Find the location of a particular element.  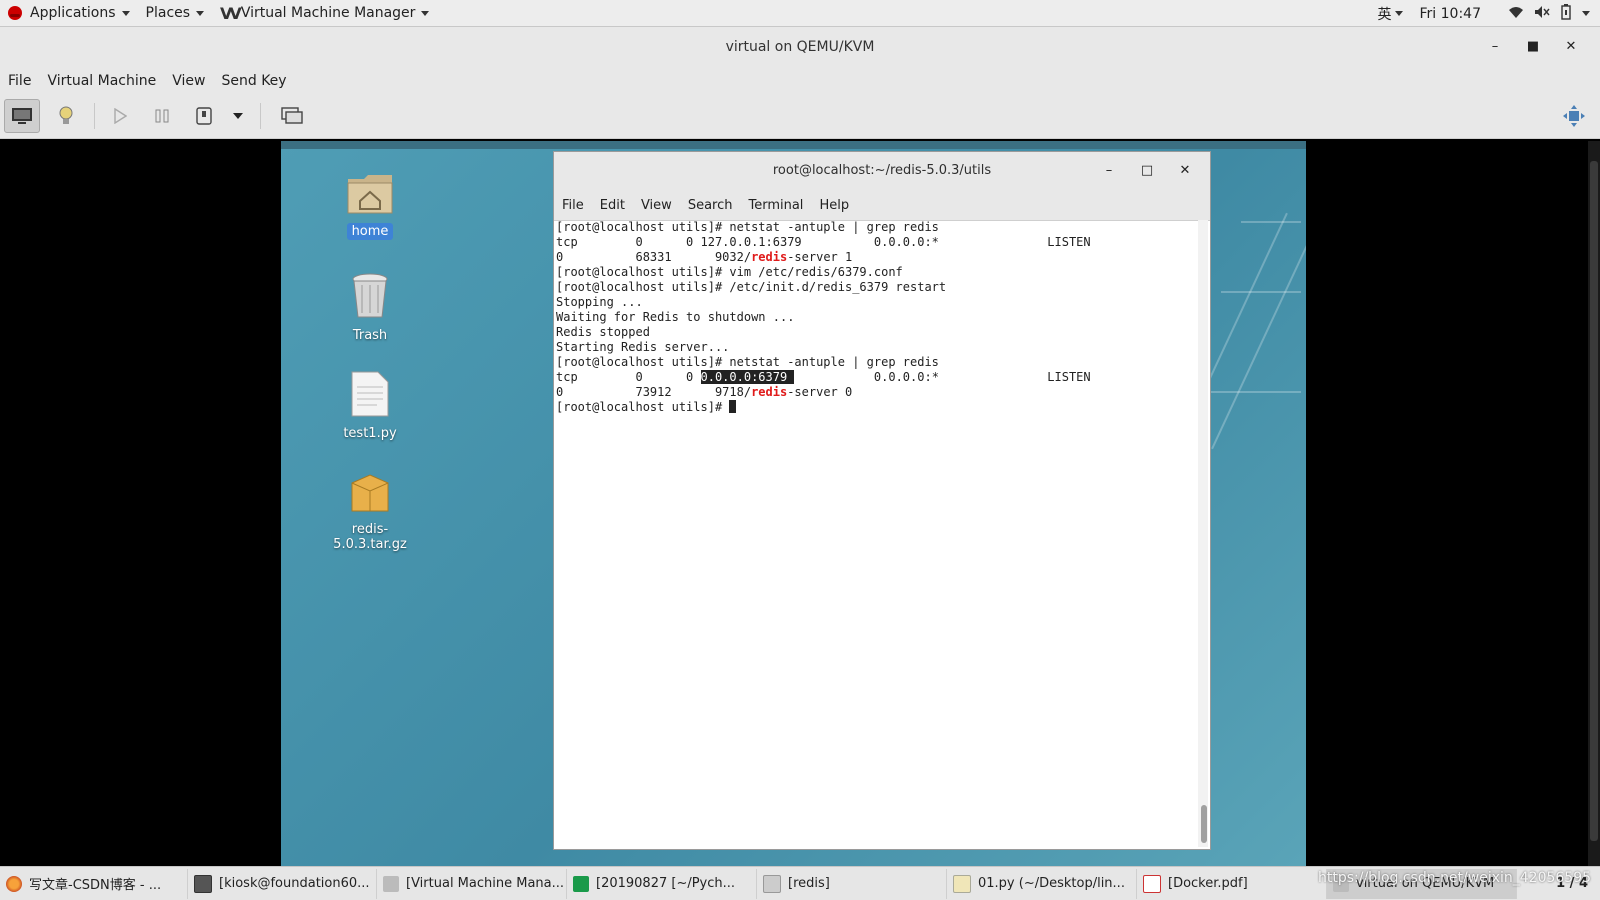

terminal-menu-edit: Edit is located at coordinates (612, 205).